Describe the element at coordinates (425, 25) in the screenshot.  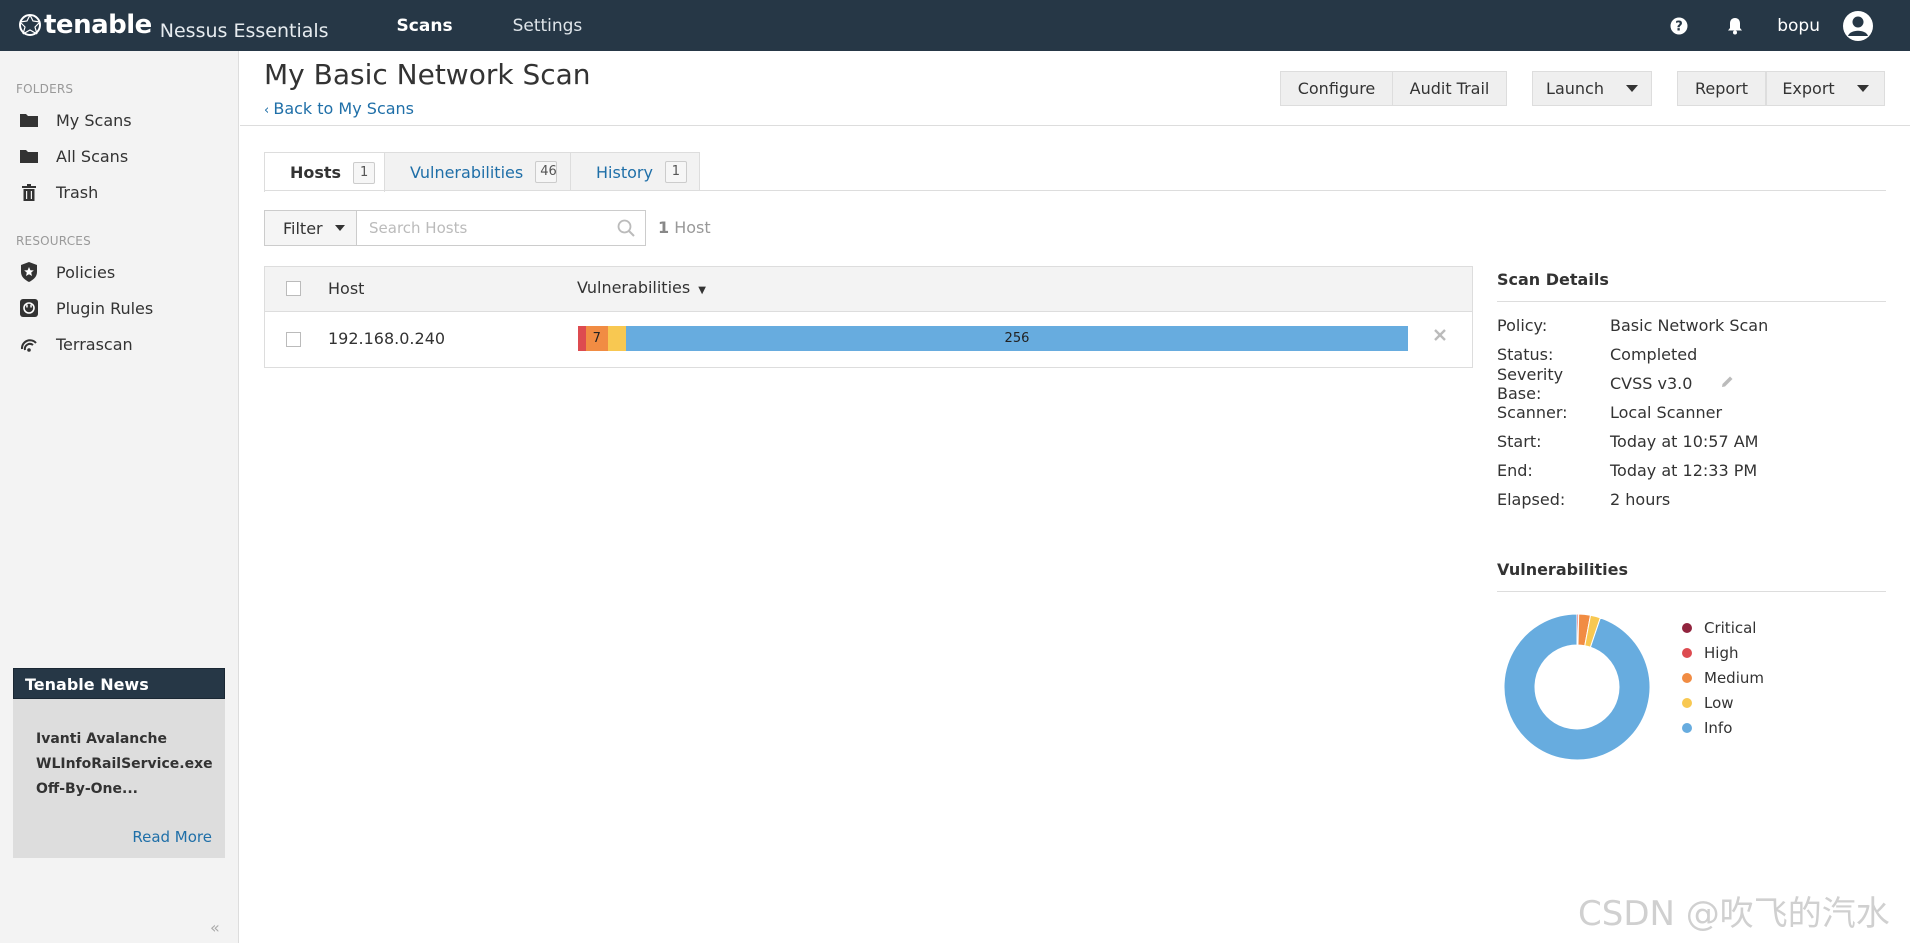
I see `nav-scans: Scans` at that location.